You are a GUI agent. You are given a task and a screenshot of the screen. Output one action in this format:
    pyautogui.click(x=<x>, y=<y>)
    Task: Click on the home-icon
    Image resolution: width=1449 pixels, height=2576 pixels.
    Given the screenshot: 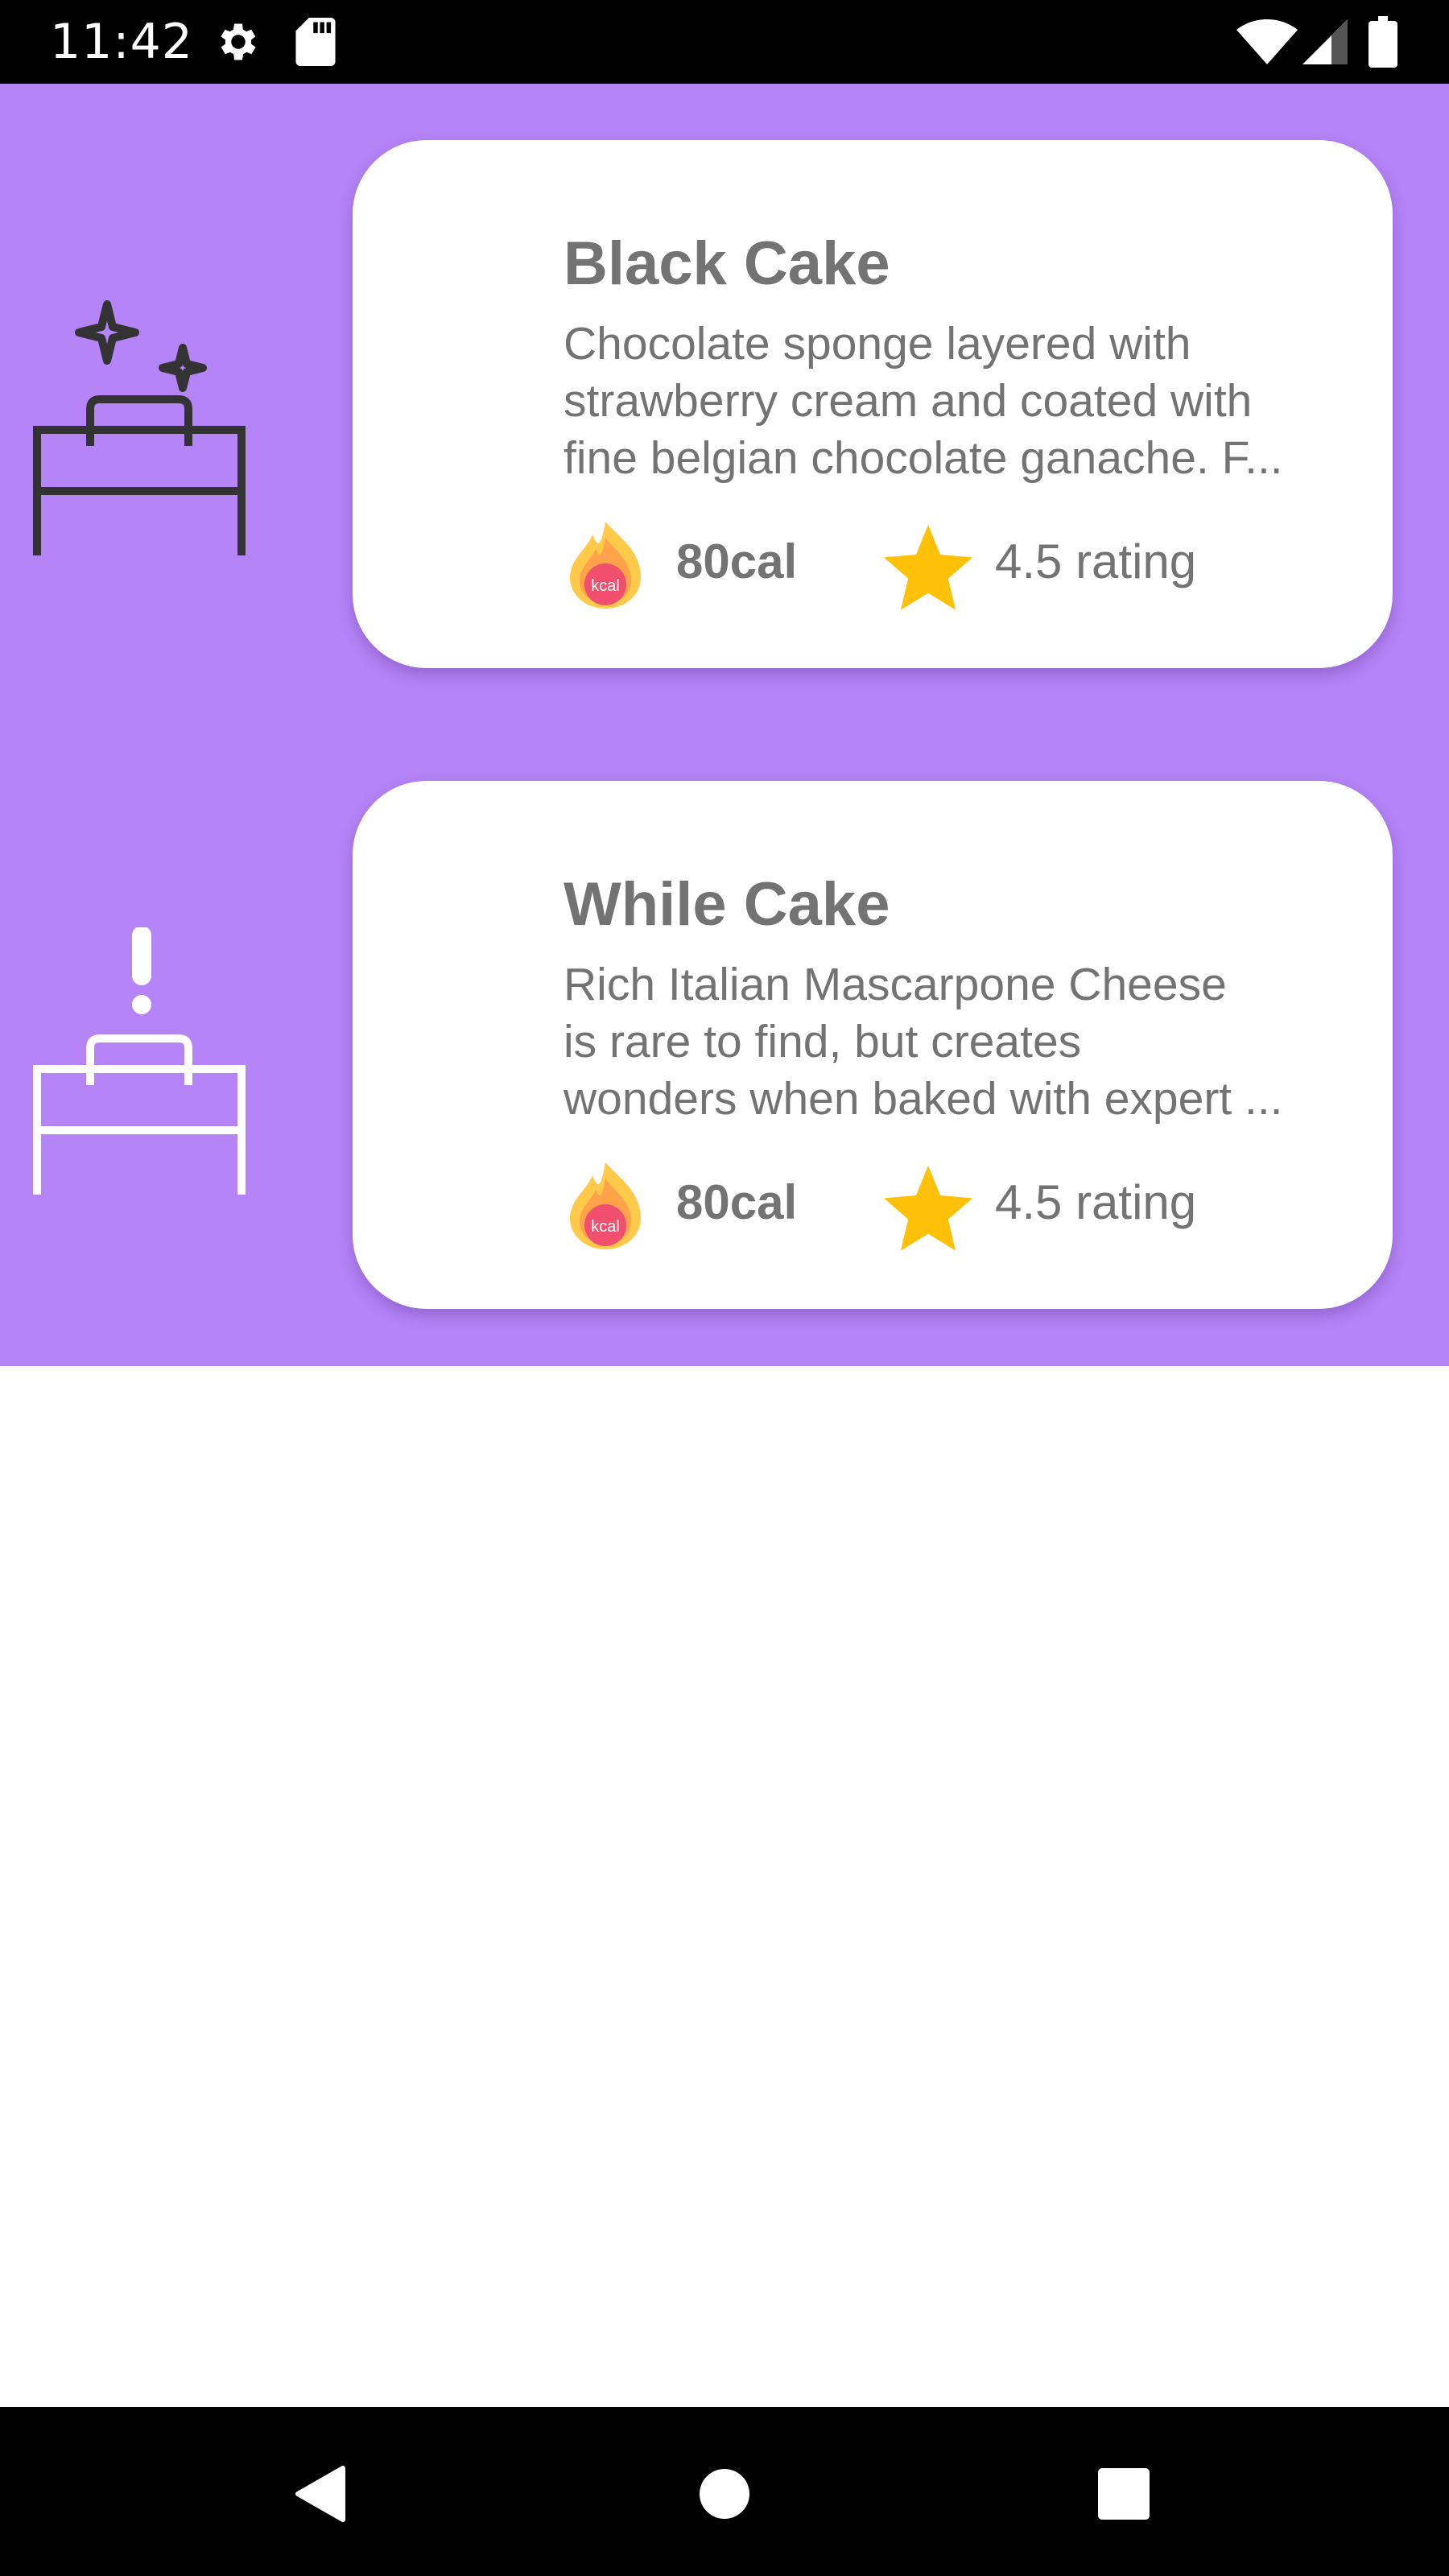 What is the action you would take?
    pyautogui.click(x=724, y=2494)
    